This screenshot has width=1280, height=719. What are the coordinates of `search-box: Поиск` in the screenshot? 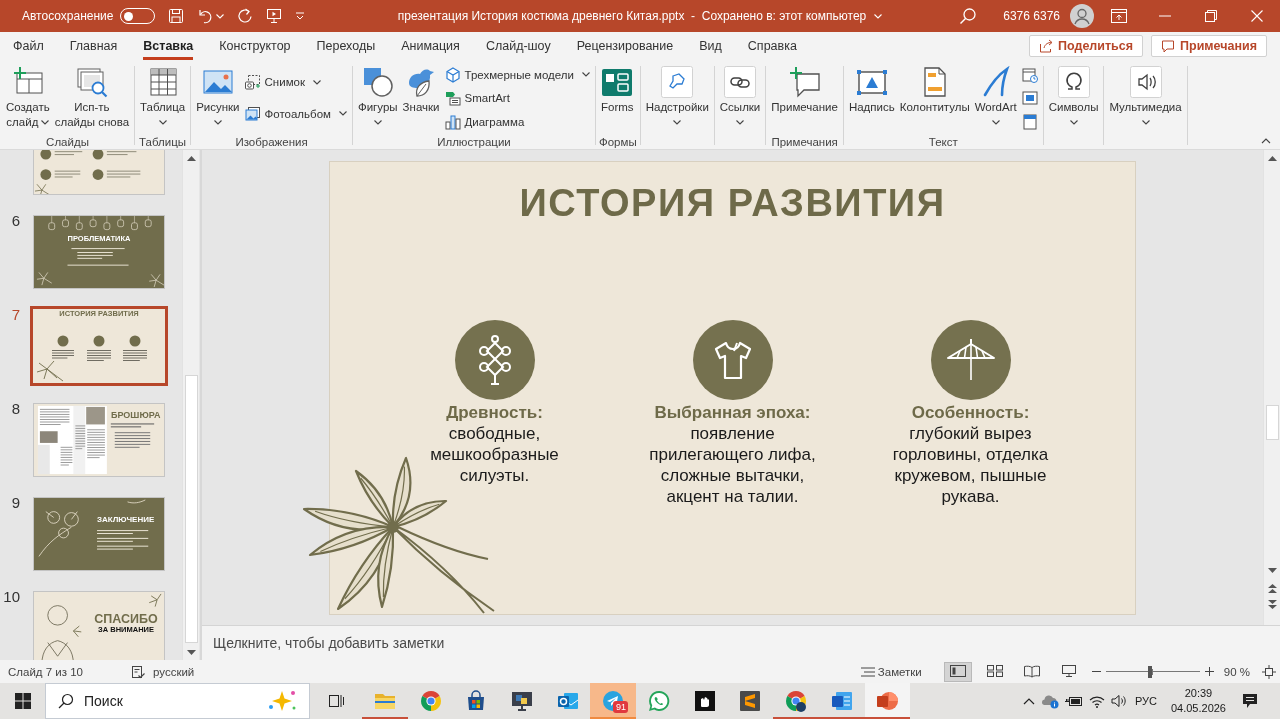 It's located at (177, 701).